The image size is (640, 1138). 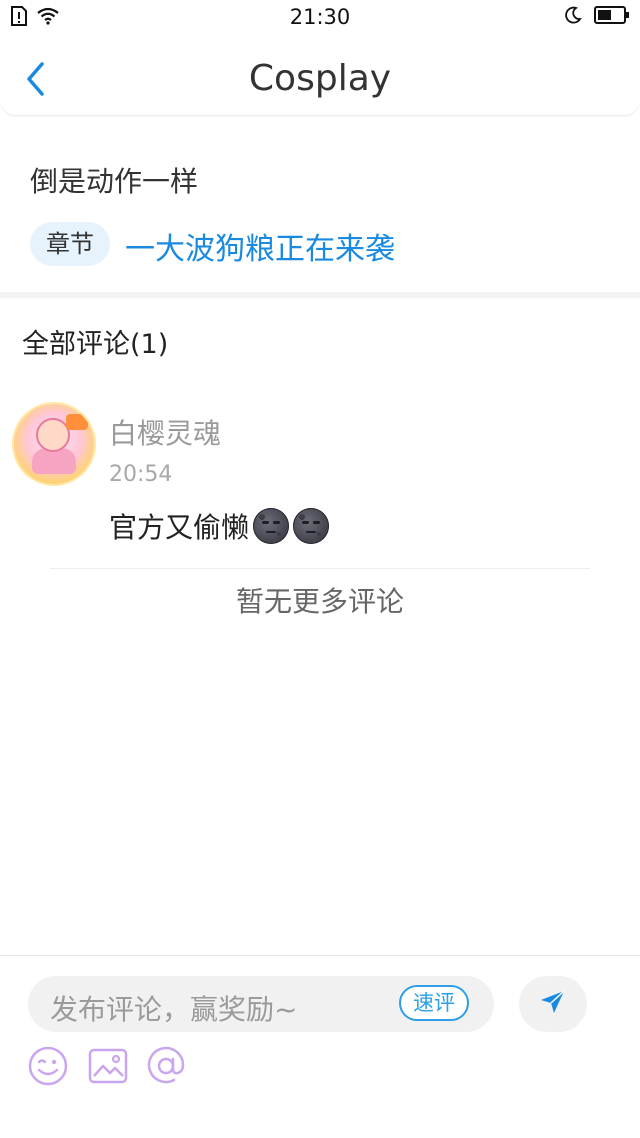 What do you see at coordinates (165, 432) in the screenshot?
I see `comment-username: 白樱灵魂` at bounding box center [165, 432].